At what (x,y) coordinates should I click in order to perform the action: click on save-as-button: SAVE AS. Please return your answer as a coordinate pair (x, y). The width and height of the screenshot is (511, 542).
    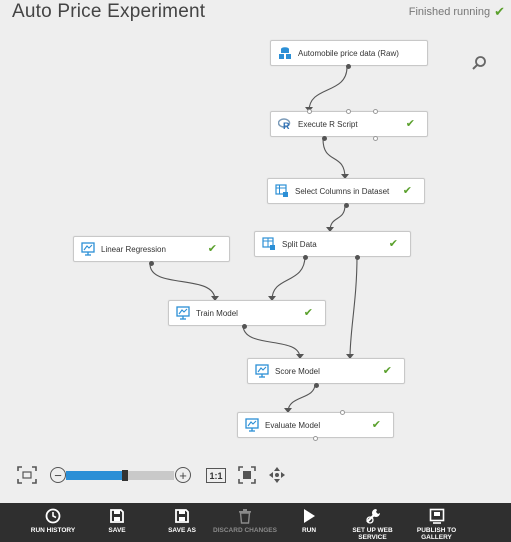
    Looking at the image, I should click on (182, 521).